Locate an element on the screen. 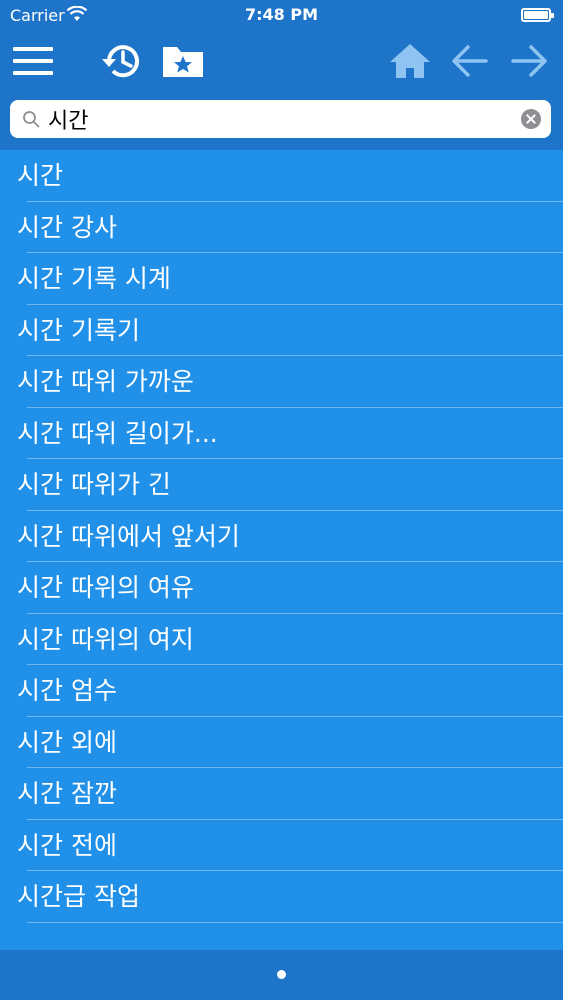  result-item: 시간 따위의 여지 is located at coordinates (281, 640).